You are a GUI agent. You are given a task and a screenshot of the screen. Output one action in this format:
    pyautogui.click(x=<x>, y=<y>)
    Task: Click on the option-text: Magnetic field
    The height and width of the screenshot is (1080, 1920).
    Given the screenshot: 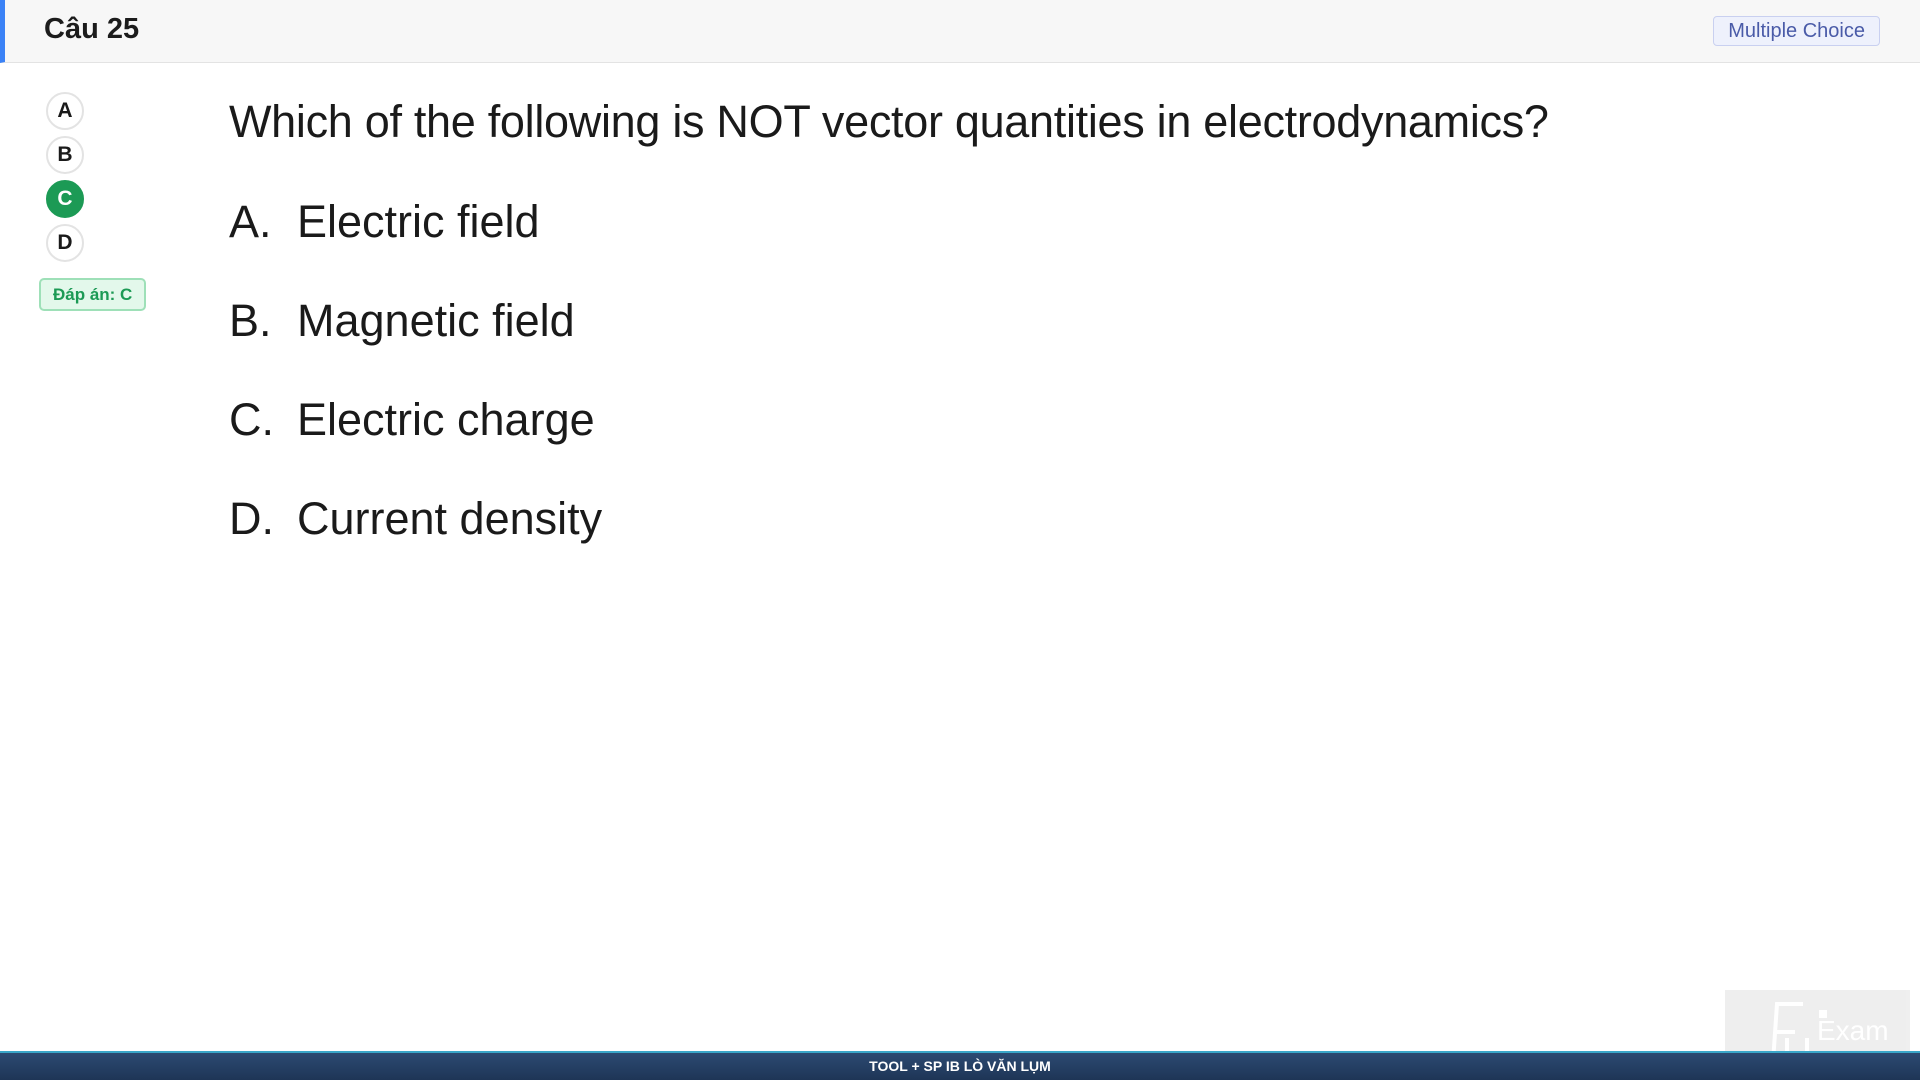 What is the action you would take?
    pyautogui.click(x=436, y=320)
    